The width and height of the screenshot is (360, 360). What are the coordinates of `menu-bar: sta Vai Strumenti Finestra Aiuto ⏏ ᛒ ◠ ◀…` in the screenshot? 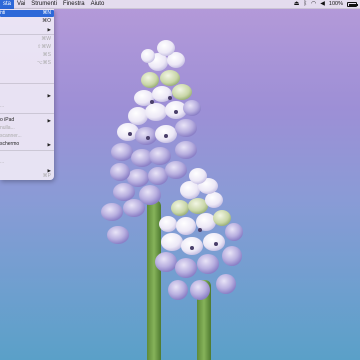 It's located at (180, 4).